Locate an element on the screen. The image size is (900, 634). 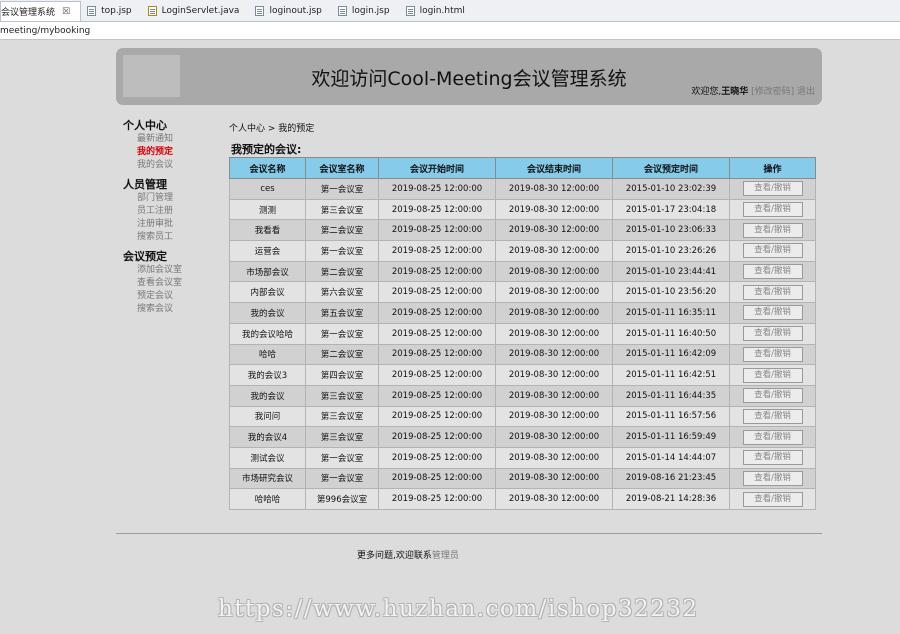
nav-item-department: 部门管理 is located at coordinates (173, 198).